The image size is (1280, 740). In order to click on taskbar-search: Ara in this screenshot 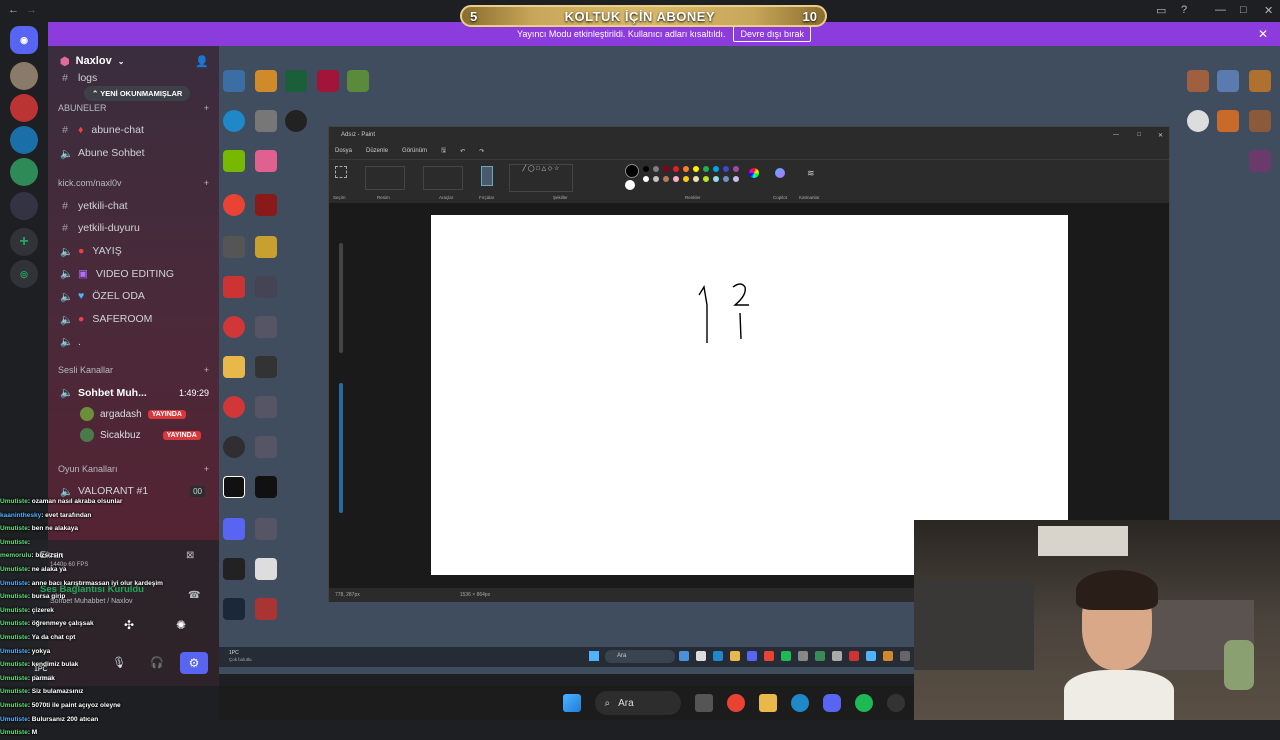, I will do `click(640, 656)`.